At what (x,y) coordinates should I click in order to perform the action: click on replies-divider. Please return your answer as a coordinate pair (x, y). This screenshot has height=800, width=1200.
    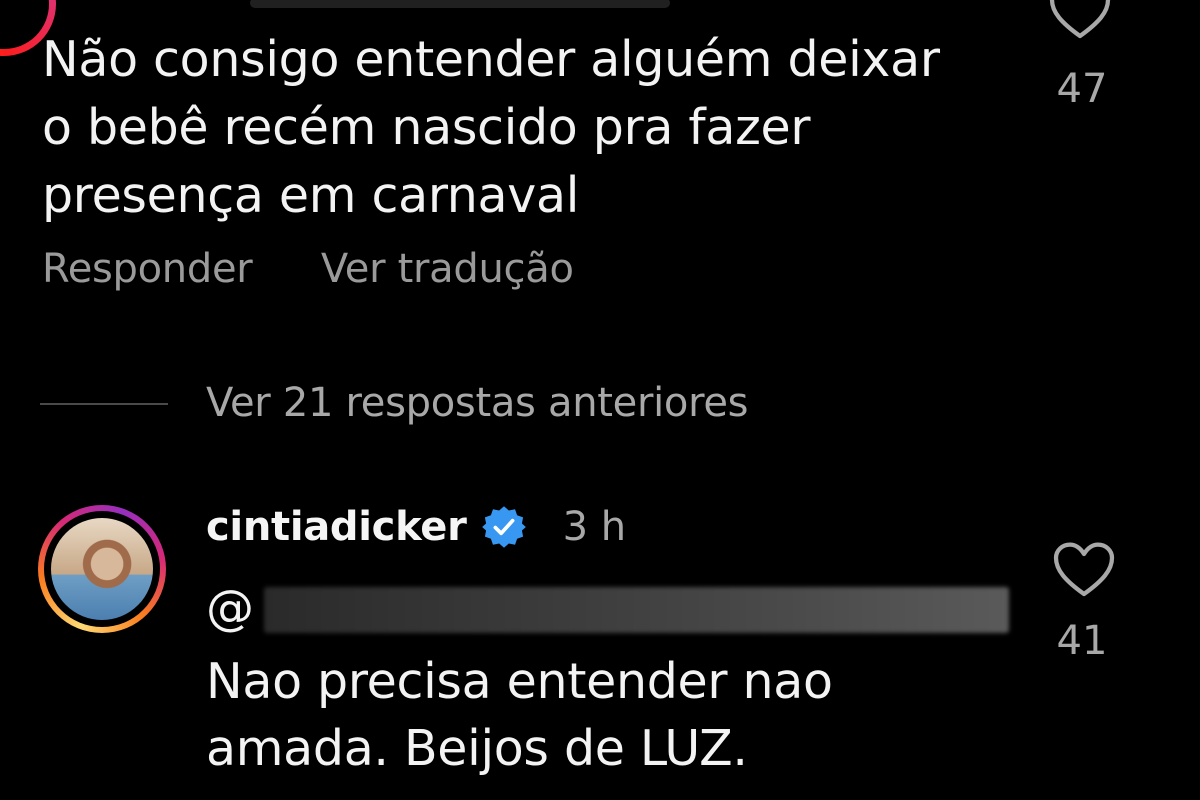
    Looking at the image, I should click on (104, 404).